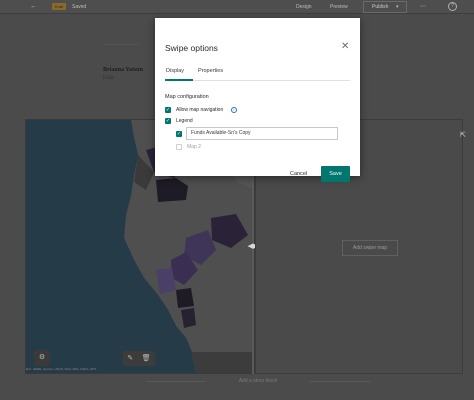  Describe the element at coordinates (298, 174) in the screenshot. I see `cancel-button: Cancel` at that location.